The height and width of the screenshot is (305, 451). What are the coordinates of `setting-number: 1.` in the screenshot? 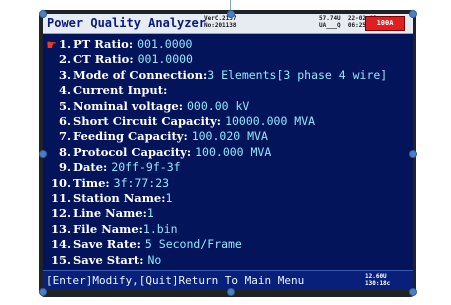 It's located at (64, 44).